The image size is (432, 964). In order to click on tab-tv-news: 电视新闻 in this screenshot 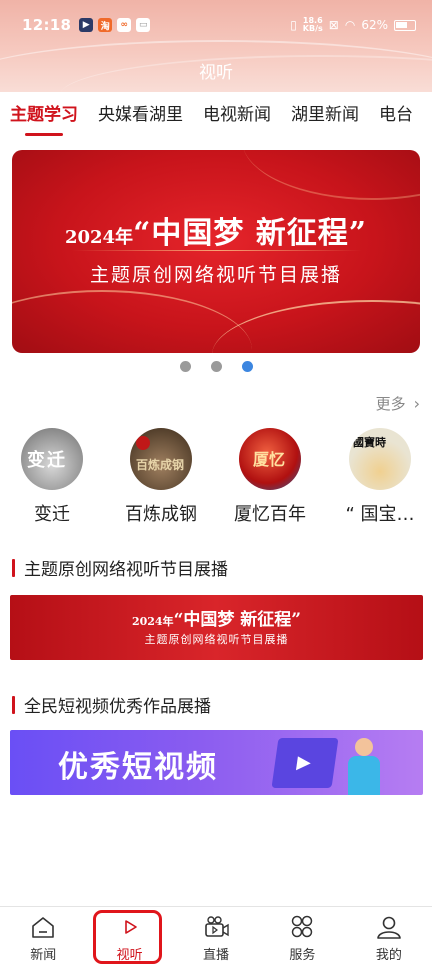, I will do `click(237, 114)`.